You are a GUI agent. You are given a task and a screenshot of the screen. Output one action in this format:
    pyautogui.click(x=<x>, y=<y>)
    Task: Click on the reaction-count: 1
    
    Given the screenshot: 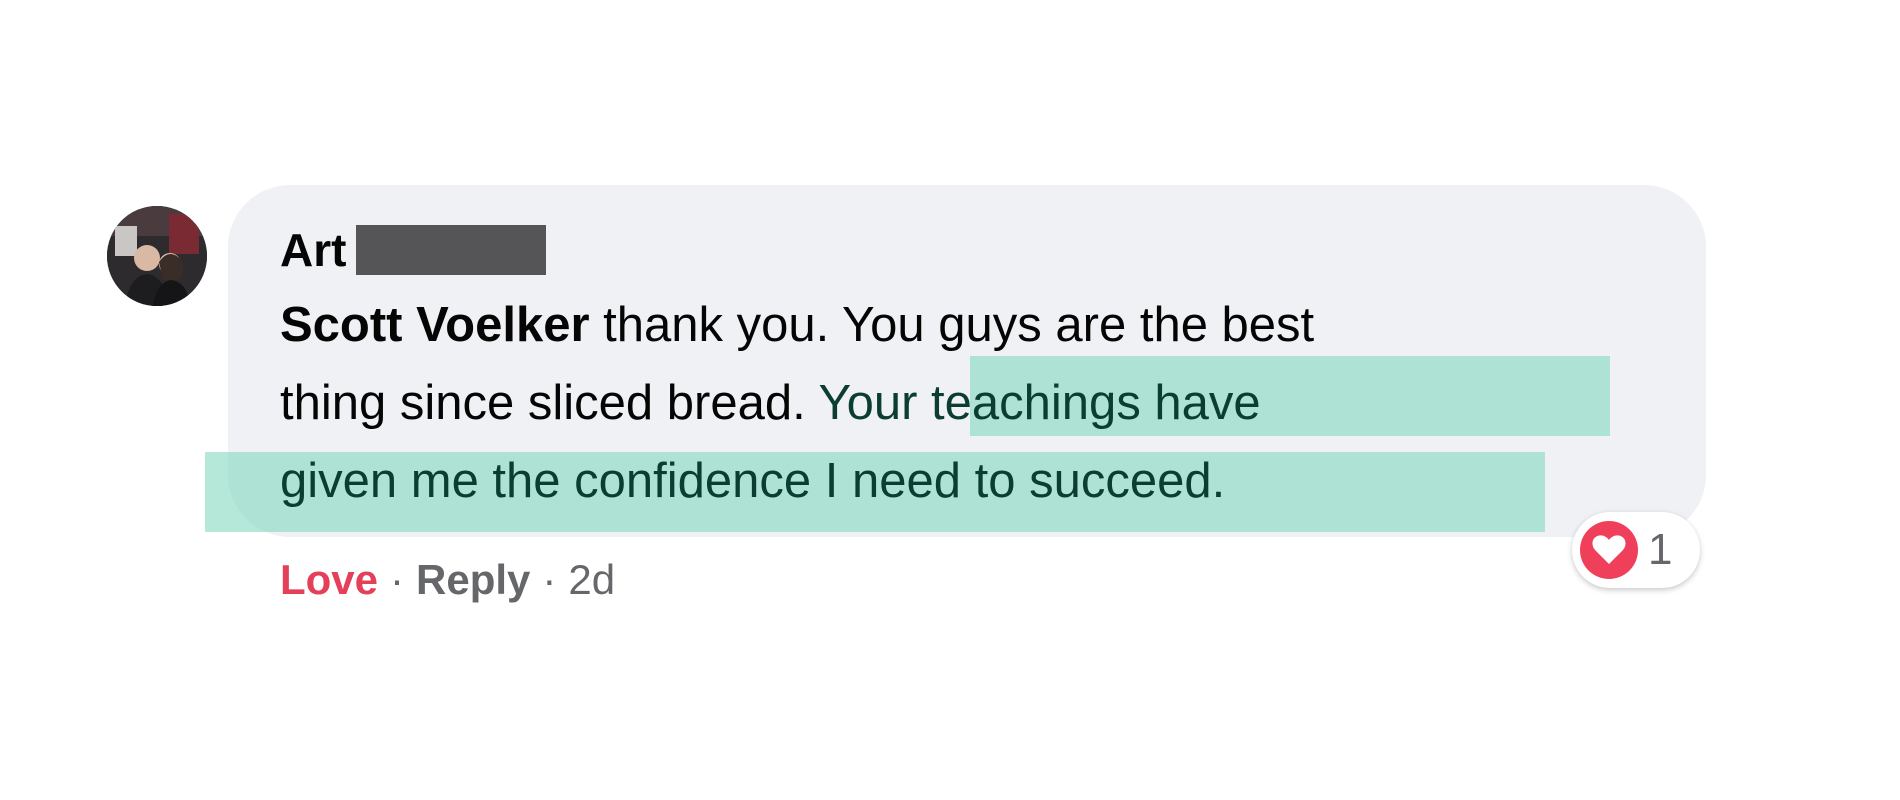 What is the action you would take?
    pyautogui.click(x=1660, y=549)
    